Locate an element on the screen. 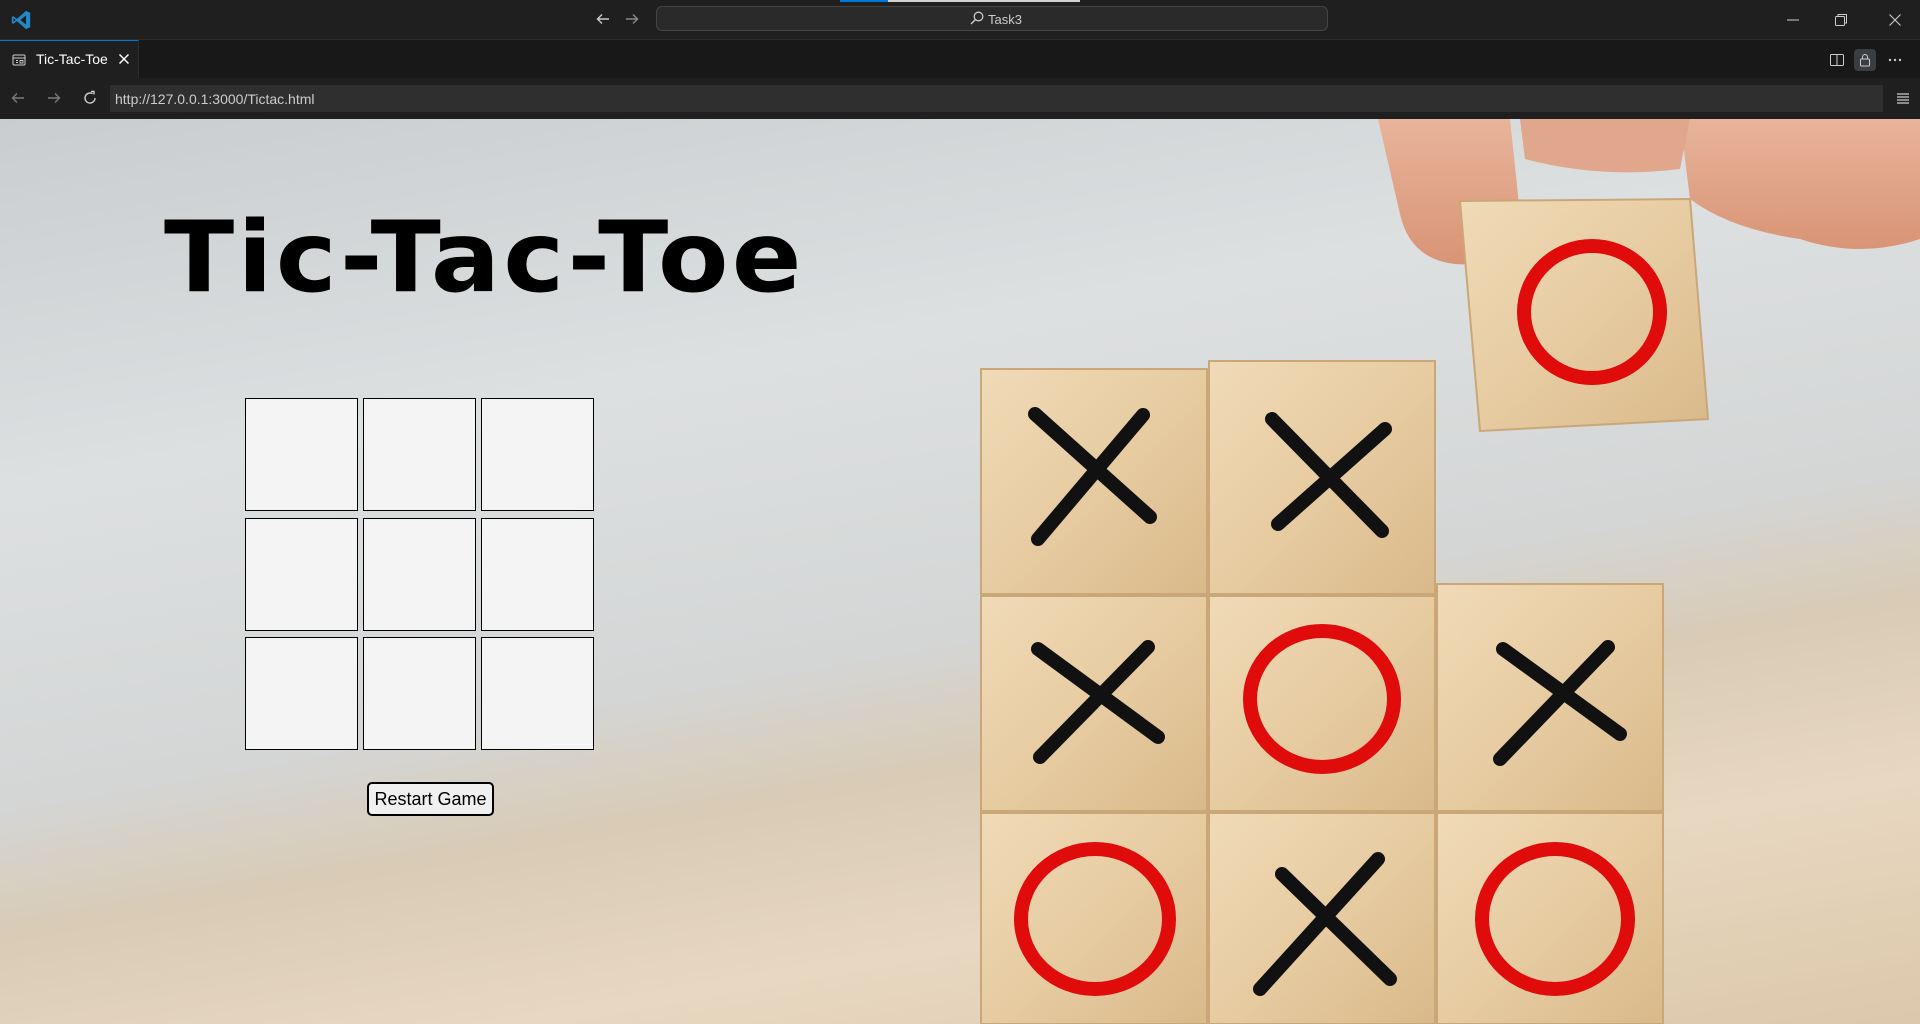 The image size is (1920, 1024). browser-back-button is located at coordinates (18, 98).